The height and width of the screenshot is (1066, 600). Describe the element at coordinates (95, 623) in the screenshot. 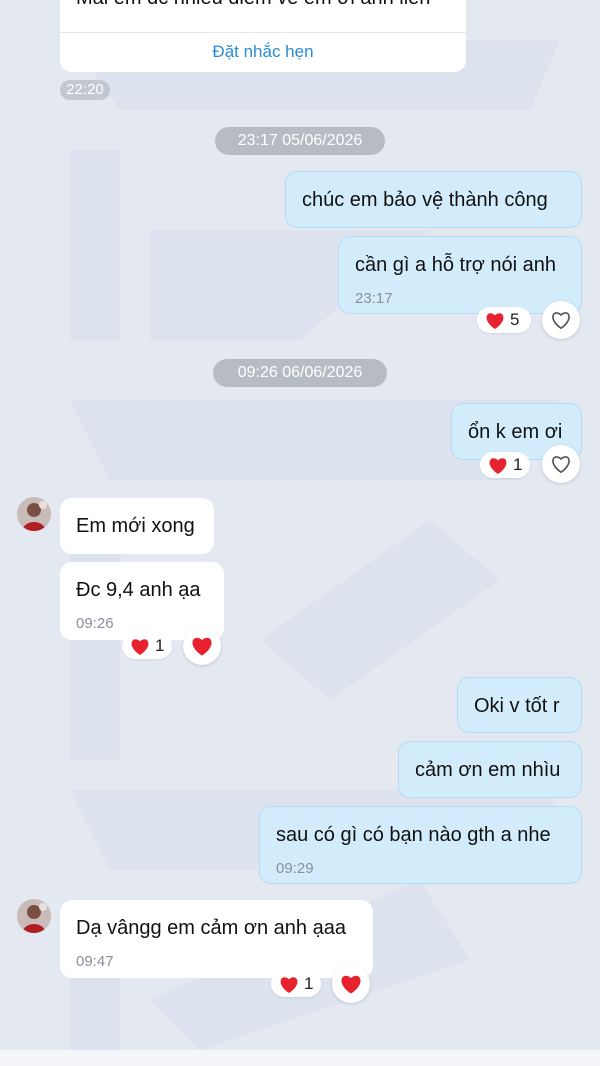

I see `message-time: 09:26` at that location.